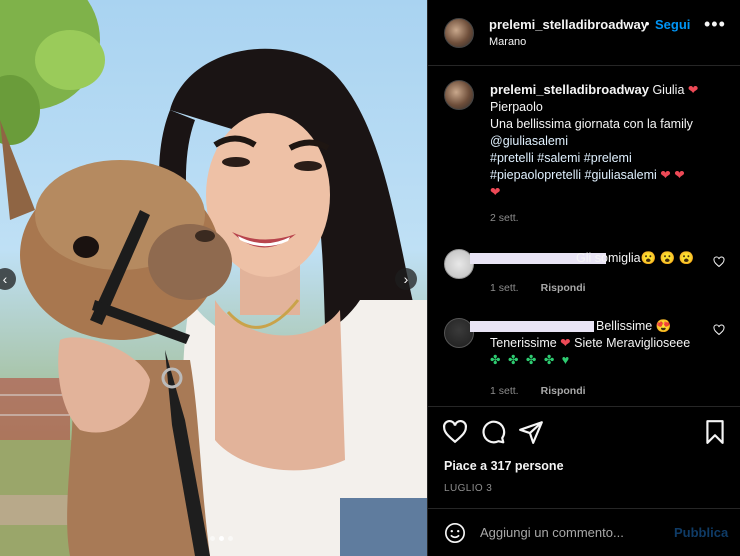 Image resolution: width=740 pixels, height=556 pixels. Describe the element at coordinates (507, 42) in the screenshot. I see `post-location: Marano` at that location.